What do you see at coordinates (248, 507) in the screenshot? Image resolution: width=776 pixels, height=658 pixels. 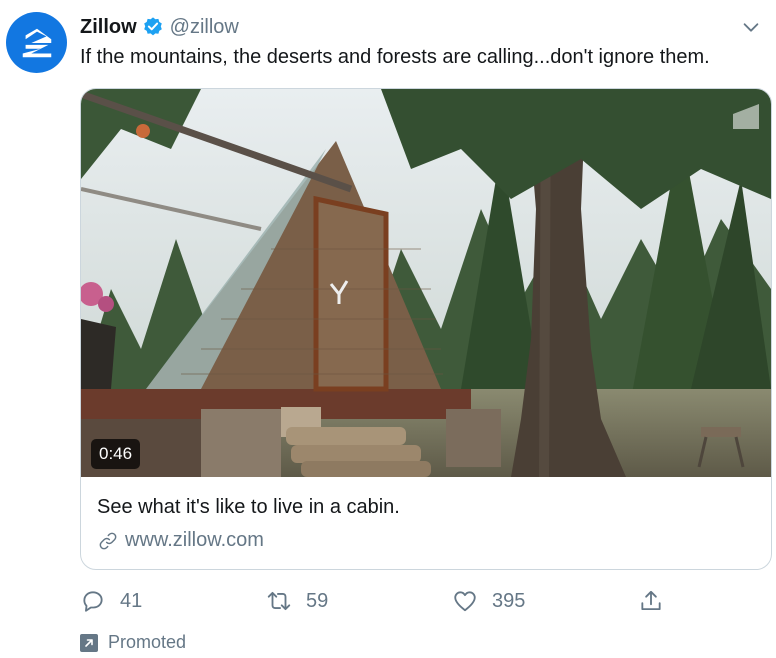 I see `card-title: See what it's like to live in a cabin.` at bounding box center [248, 507].